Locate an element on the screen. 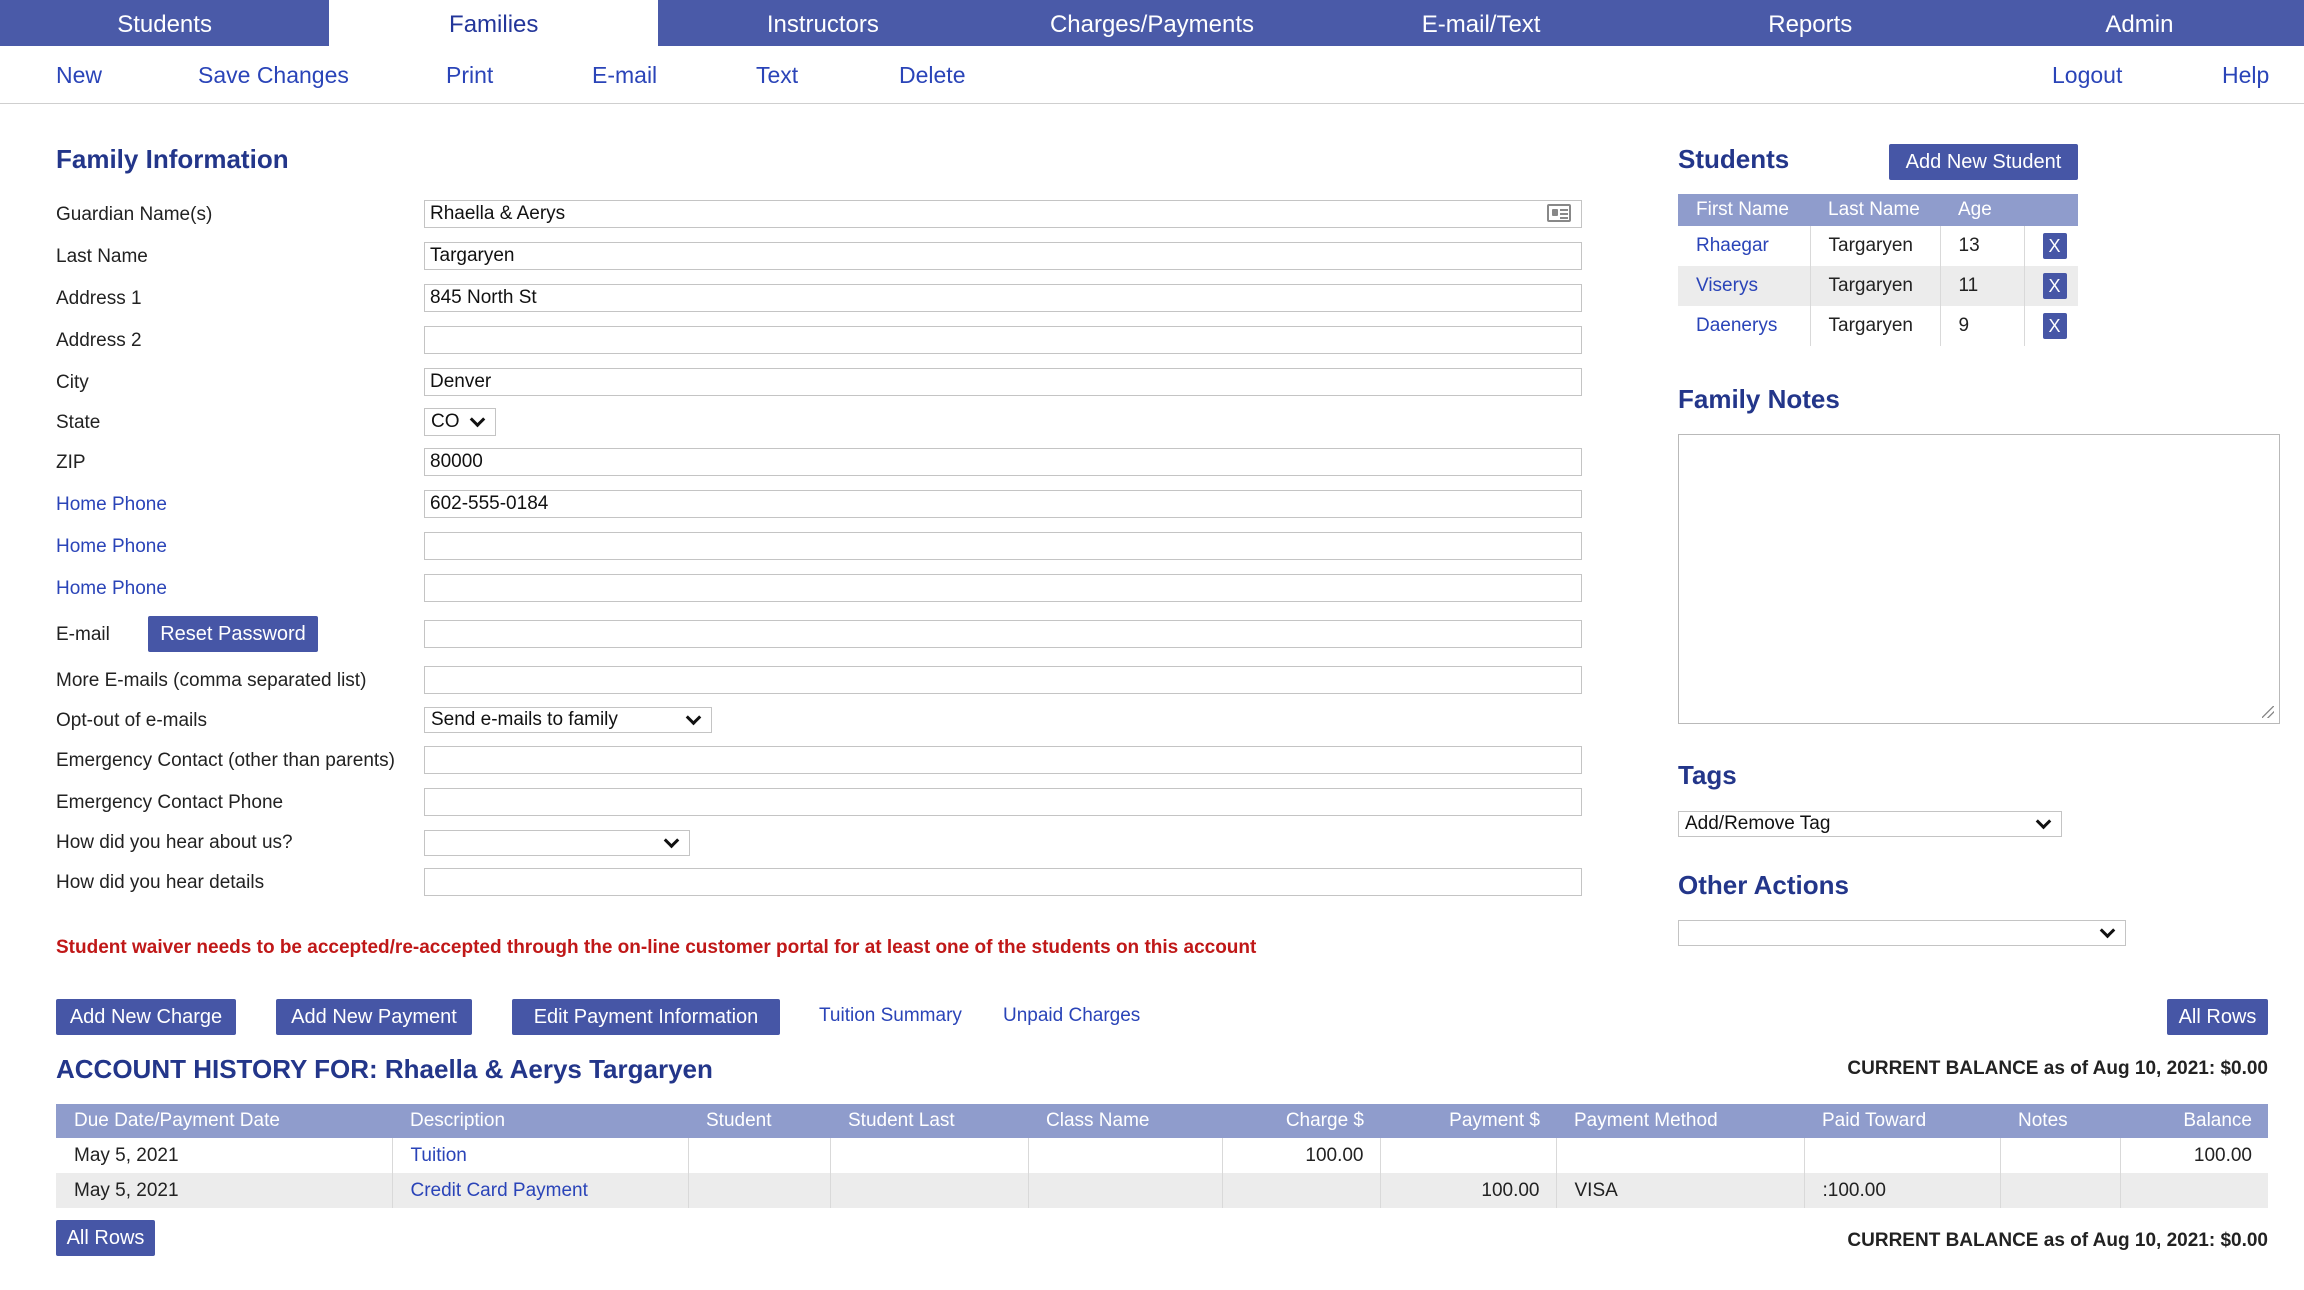  student-first-name: Viserys is located at coordinates (1744, 286).